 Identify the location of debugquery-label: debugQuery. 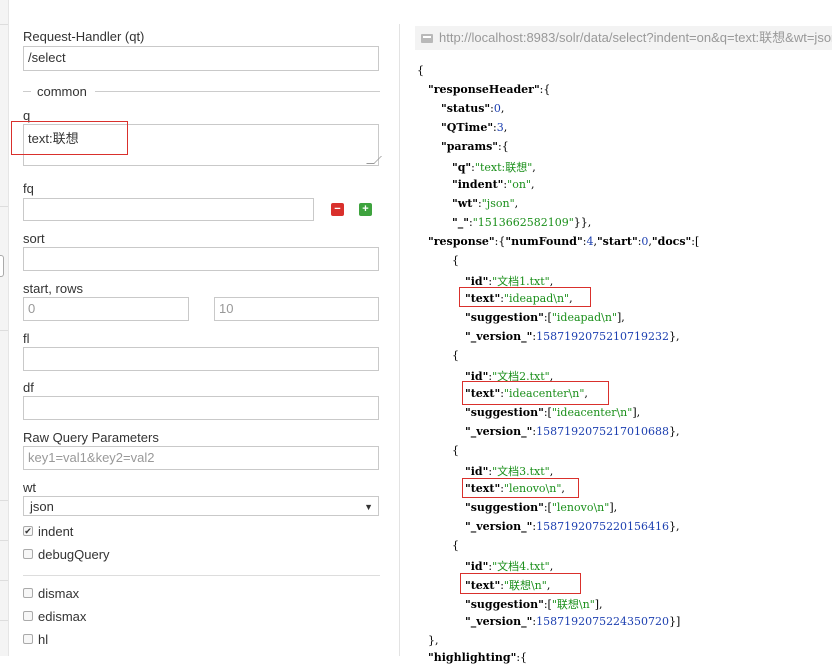
(74, 554).